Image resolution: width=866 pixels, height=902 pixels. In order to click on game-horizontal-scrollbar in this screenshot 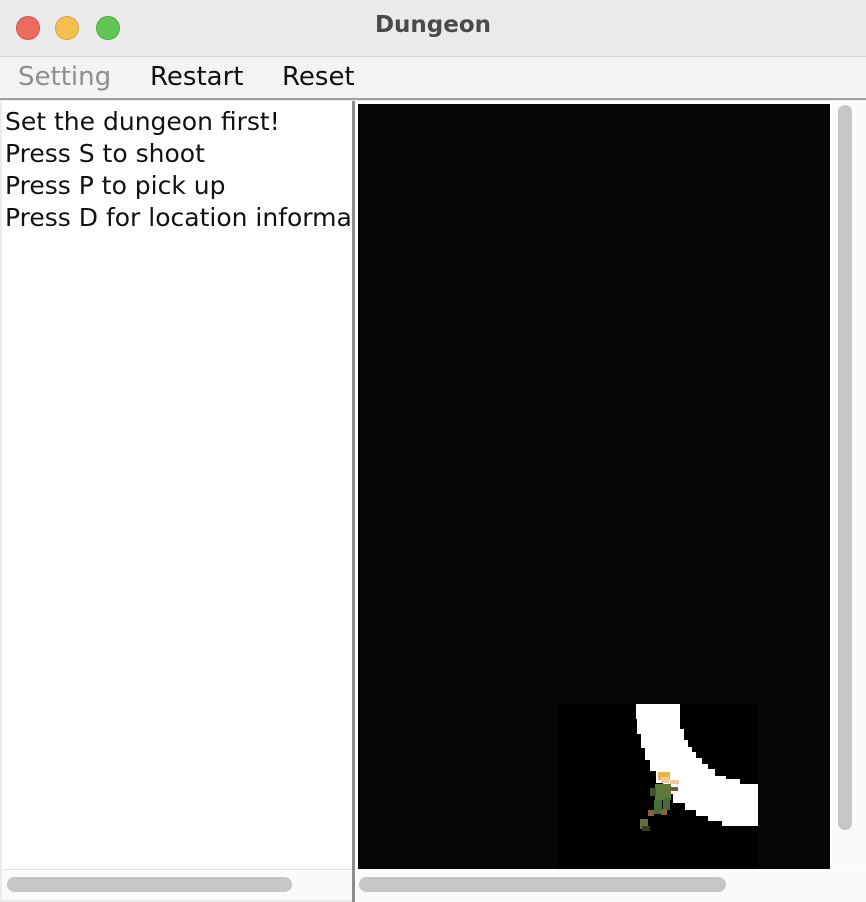, I will do `click(610, 885)`.